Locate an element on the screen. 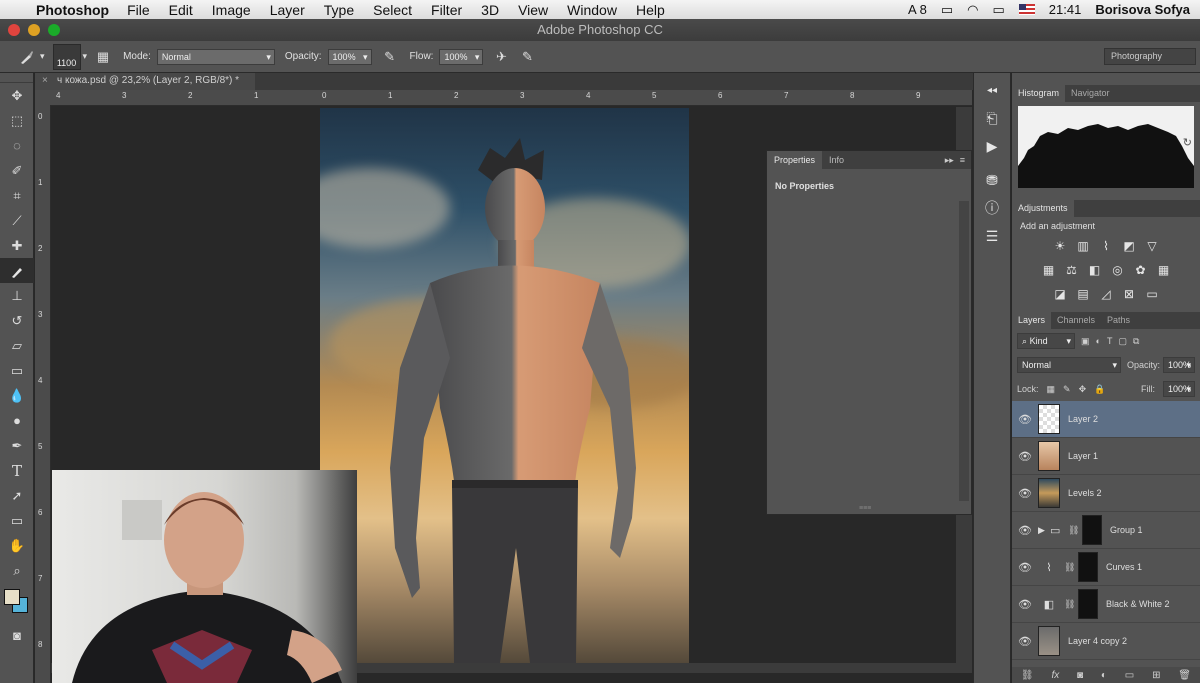 This screenshot has width=1200, height=683. filter-type-layers-icon: T is located at coordinates (1110, 341).